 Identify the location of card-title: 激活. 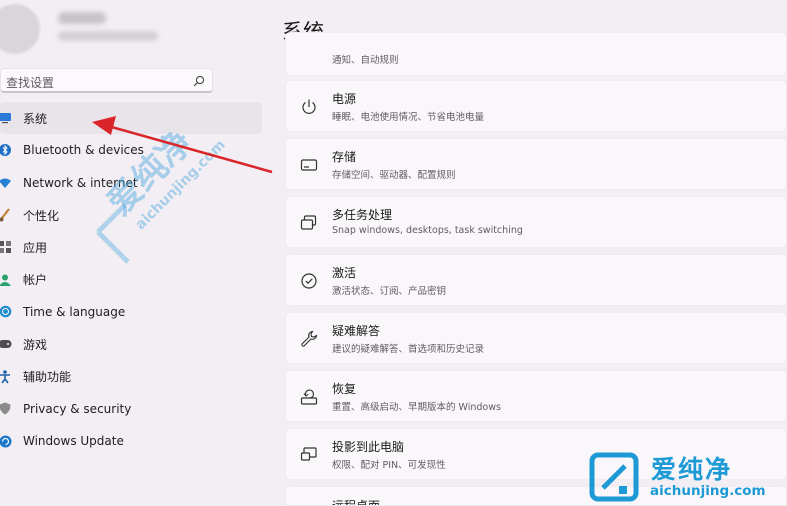
(344, 273).